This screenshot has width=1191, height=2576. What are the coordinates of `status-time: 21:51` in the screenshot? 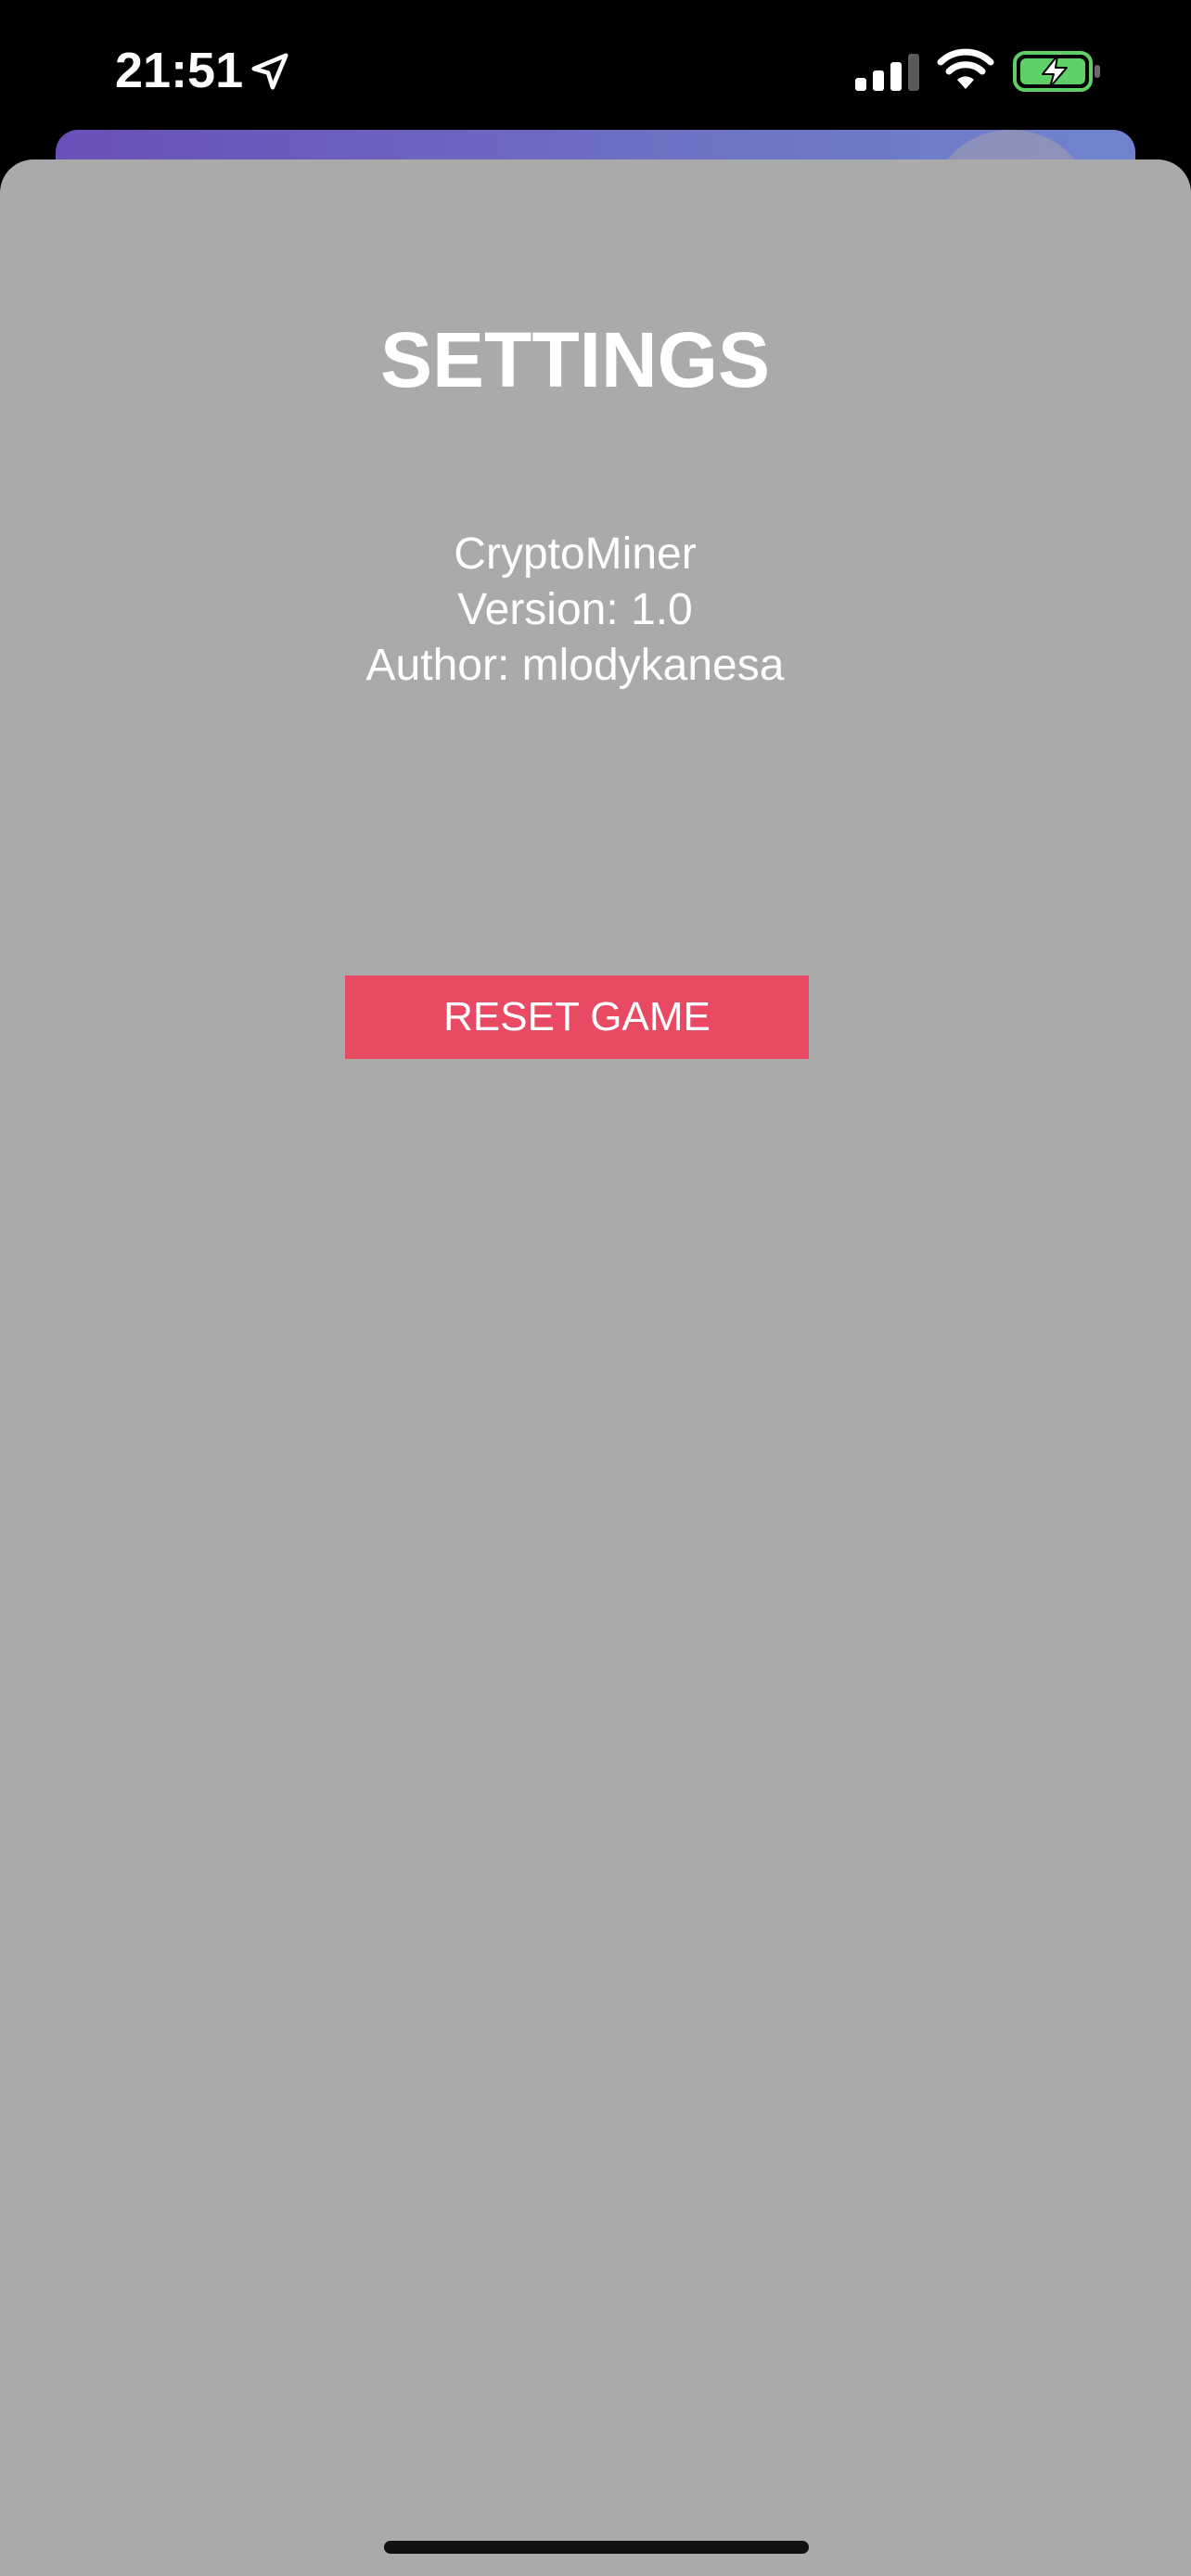 It's located at (179, 71).